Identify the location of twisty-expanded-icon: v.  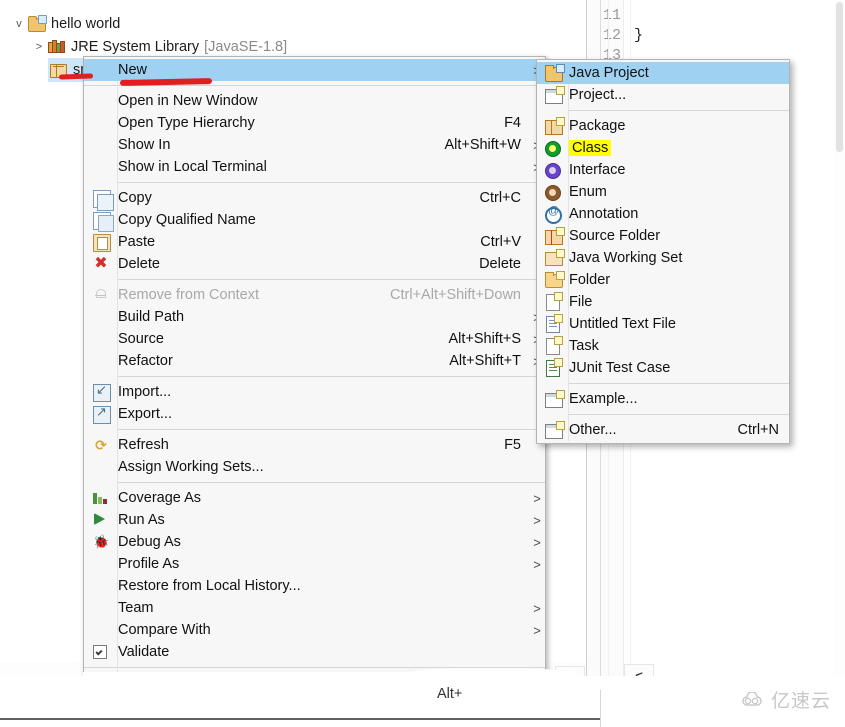
(19, 24).